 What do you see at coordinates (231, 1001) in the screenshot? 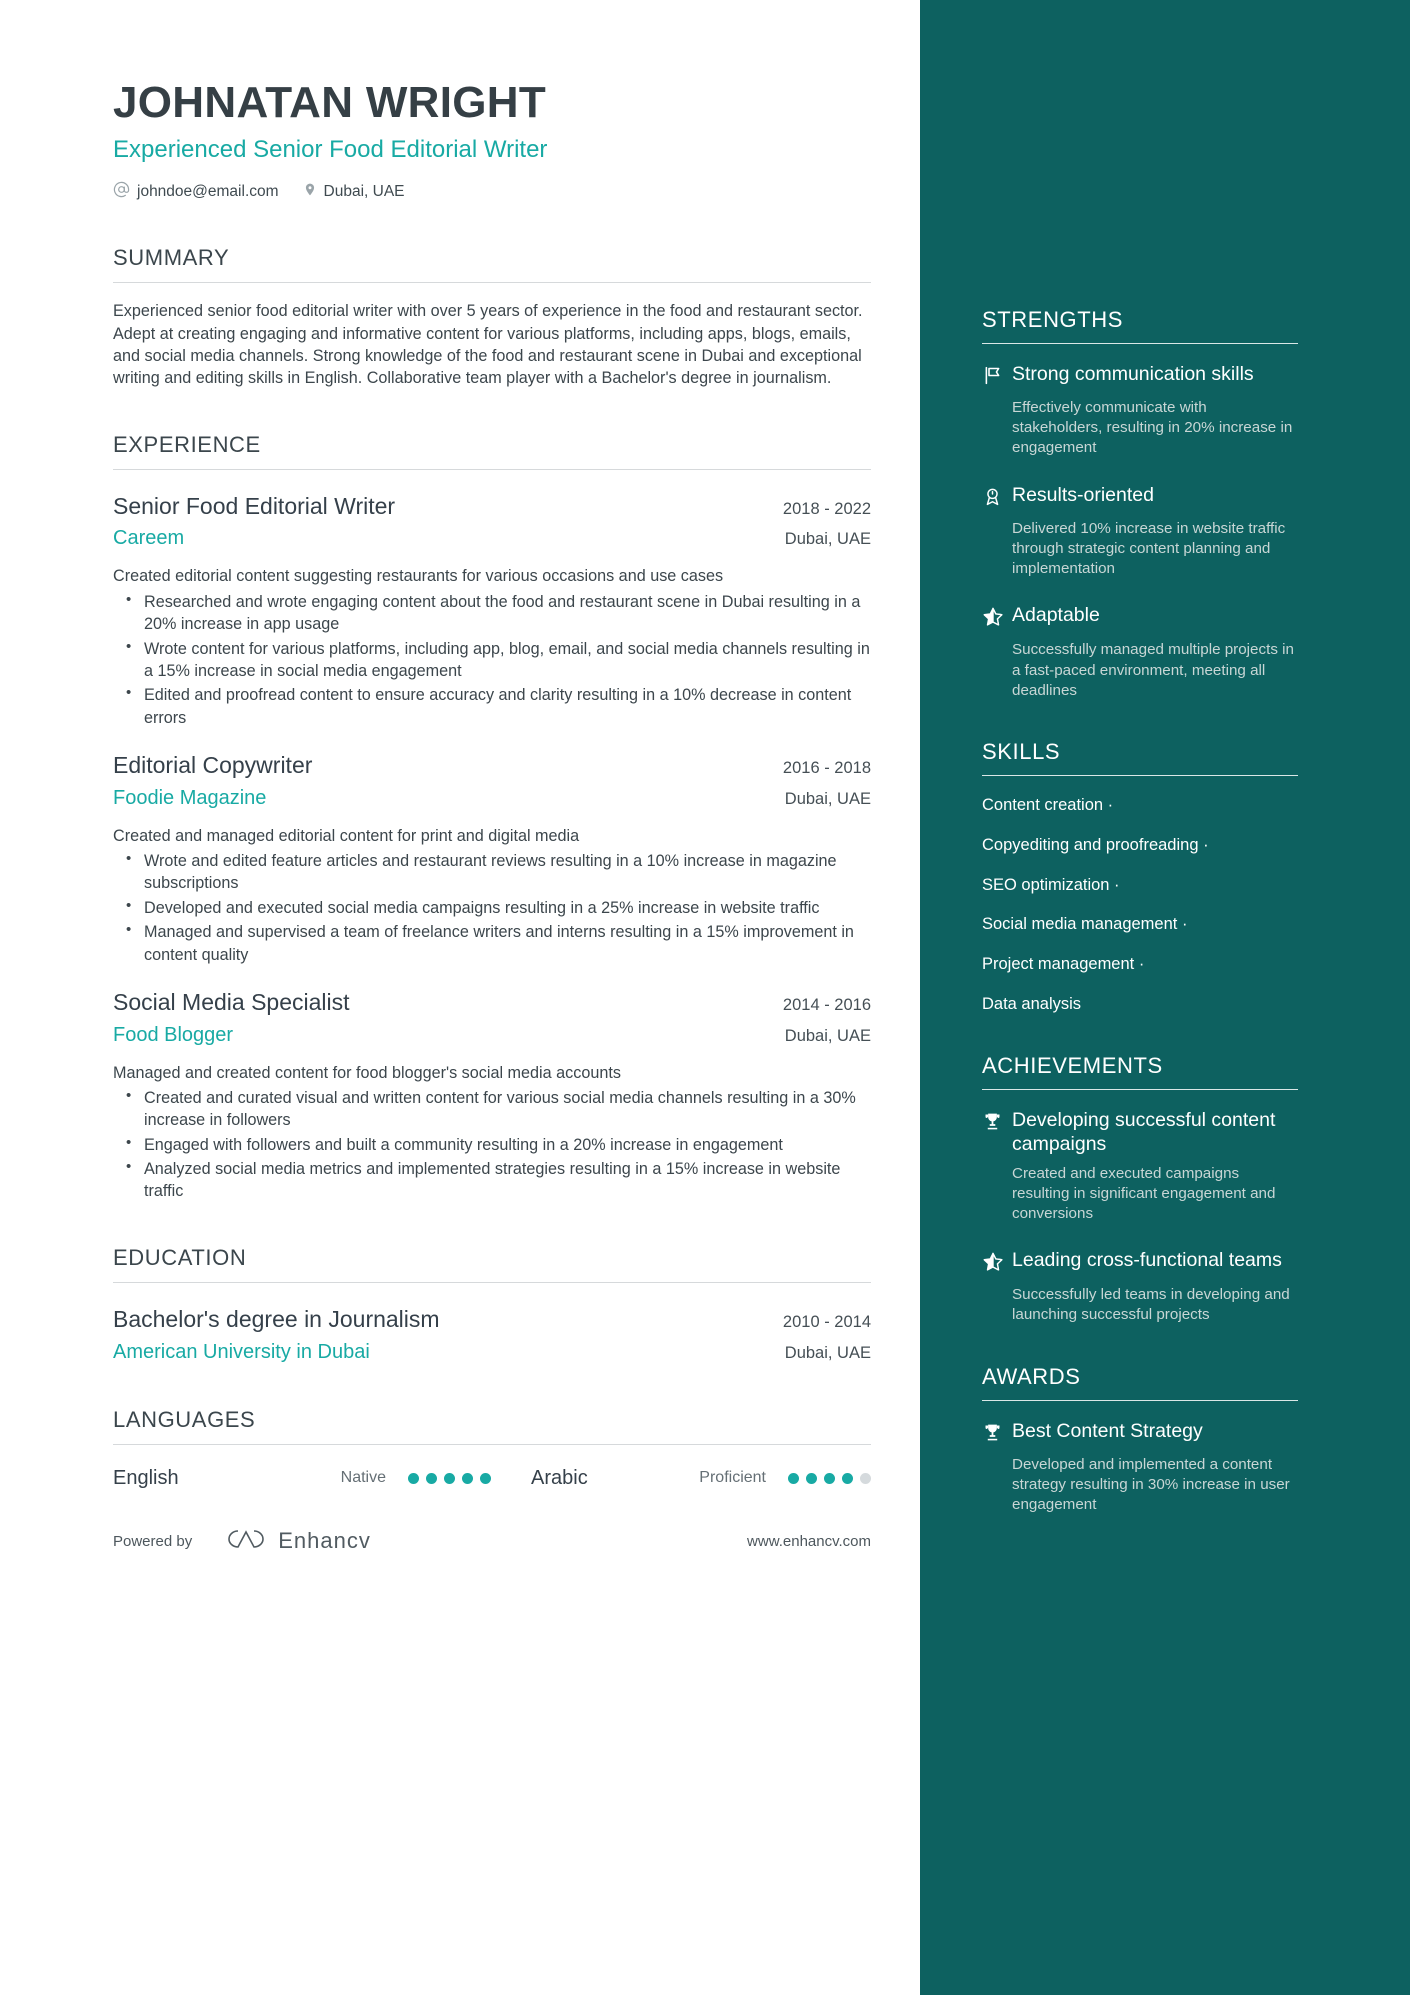
I see `experience-role: Social Media Specialist` at bounding box center [231, 1001].